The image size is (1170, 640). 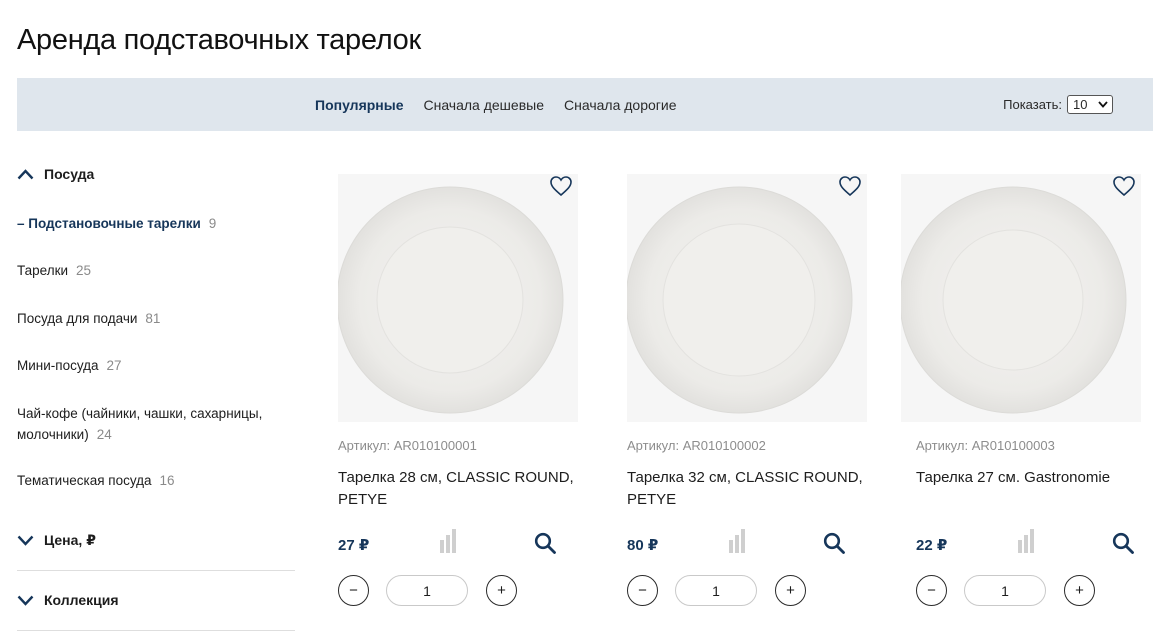 I want to click on sidebar-item-count: 9, so click(x=212, y=223).